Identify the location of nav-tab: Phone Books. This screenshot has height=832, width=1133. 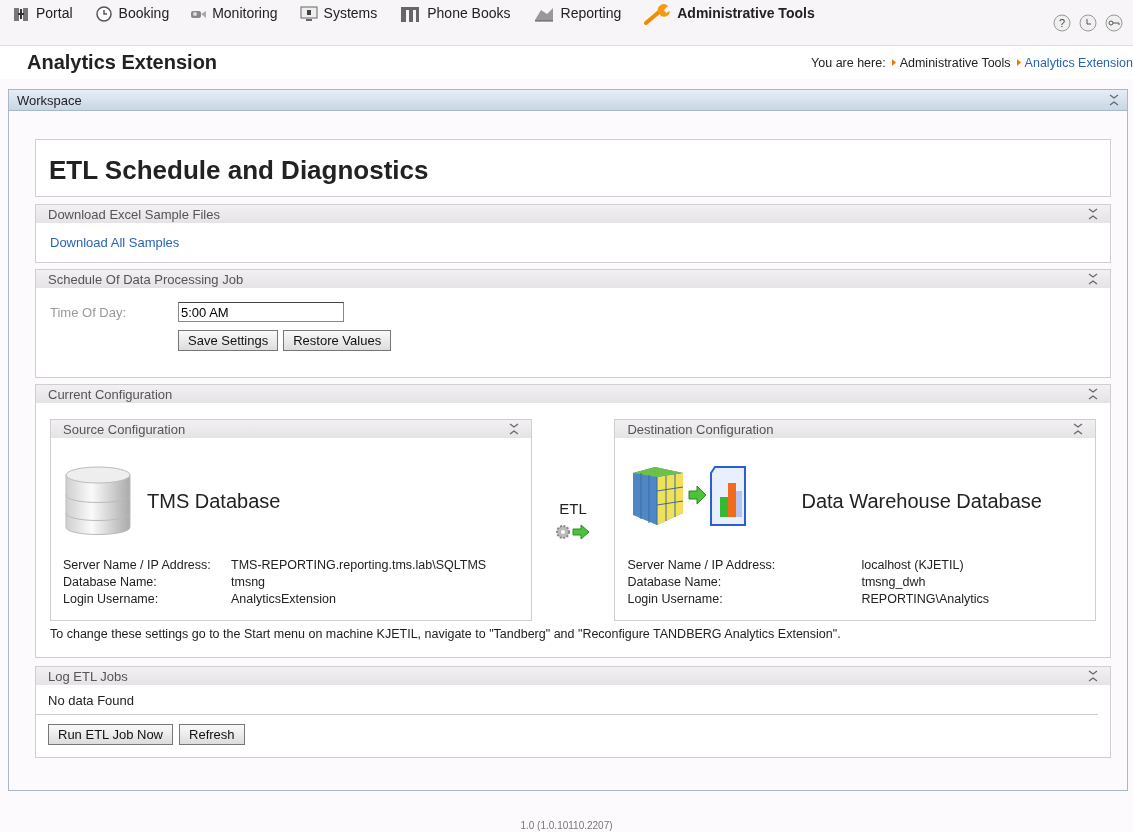
(455, 13).